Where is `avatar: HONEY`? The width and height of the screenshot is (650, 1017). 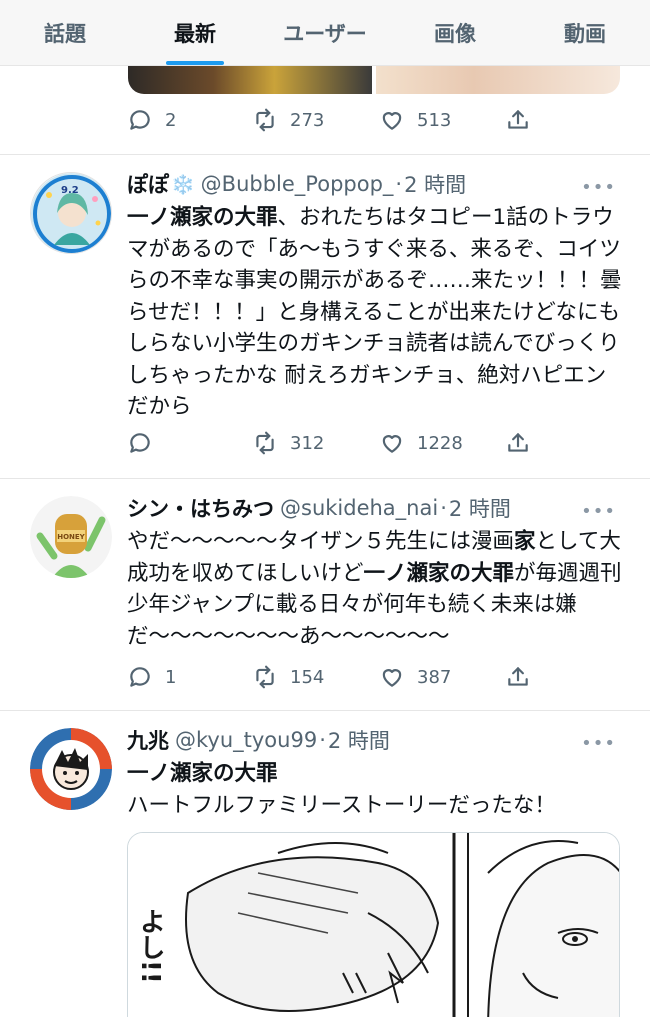
avatar: HONEY is located at coordinates (71, 537).